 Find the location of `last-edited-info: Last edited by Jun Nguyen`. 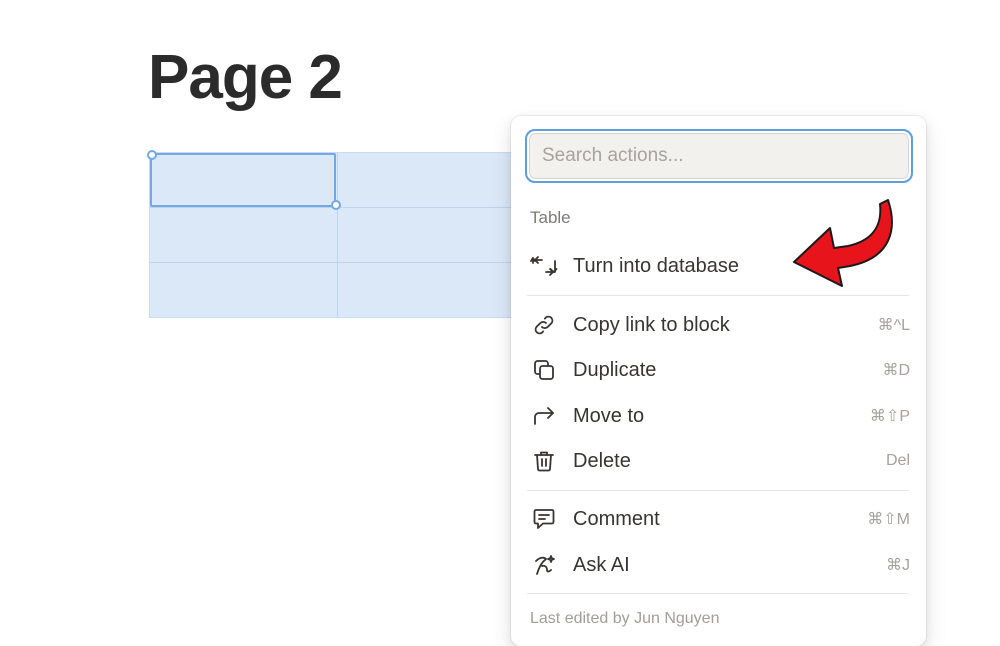

last-edited-info: Last edited by Jun Nguyen is located at coordinates (625, 618).